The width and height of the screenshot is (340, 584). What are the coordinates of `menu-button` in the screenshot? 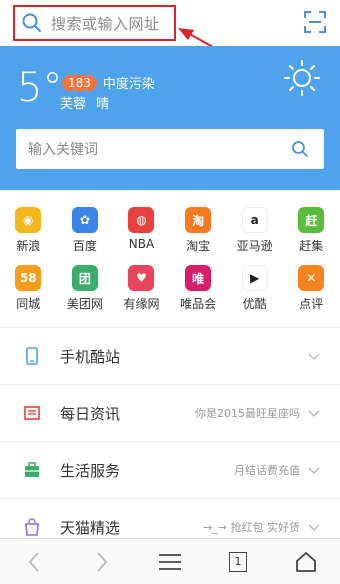 It's located at (170, 562).